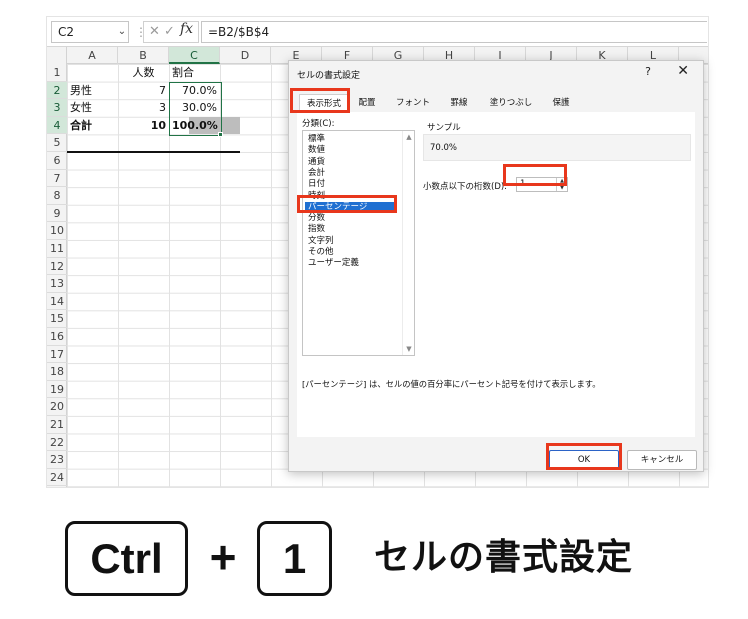  I want to click on formula-input: =B2/$B$4, so click(454, 32).